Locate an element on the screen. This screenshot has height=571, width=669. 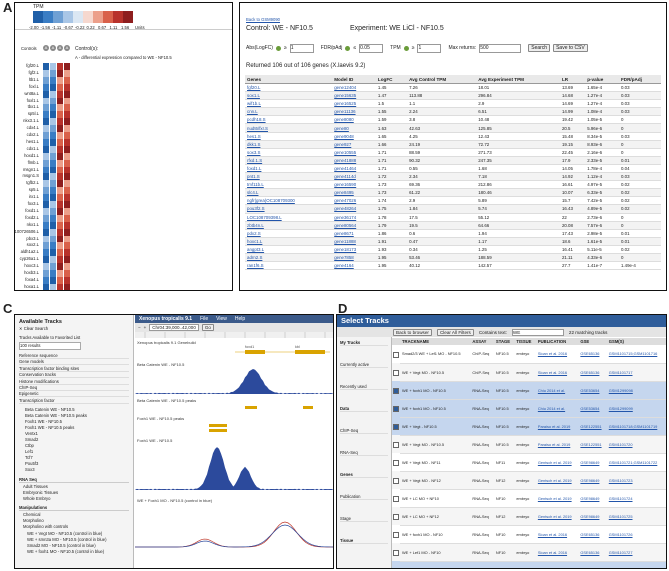
column-header: p-value is located at coordinates (602, 79).